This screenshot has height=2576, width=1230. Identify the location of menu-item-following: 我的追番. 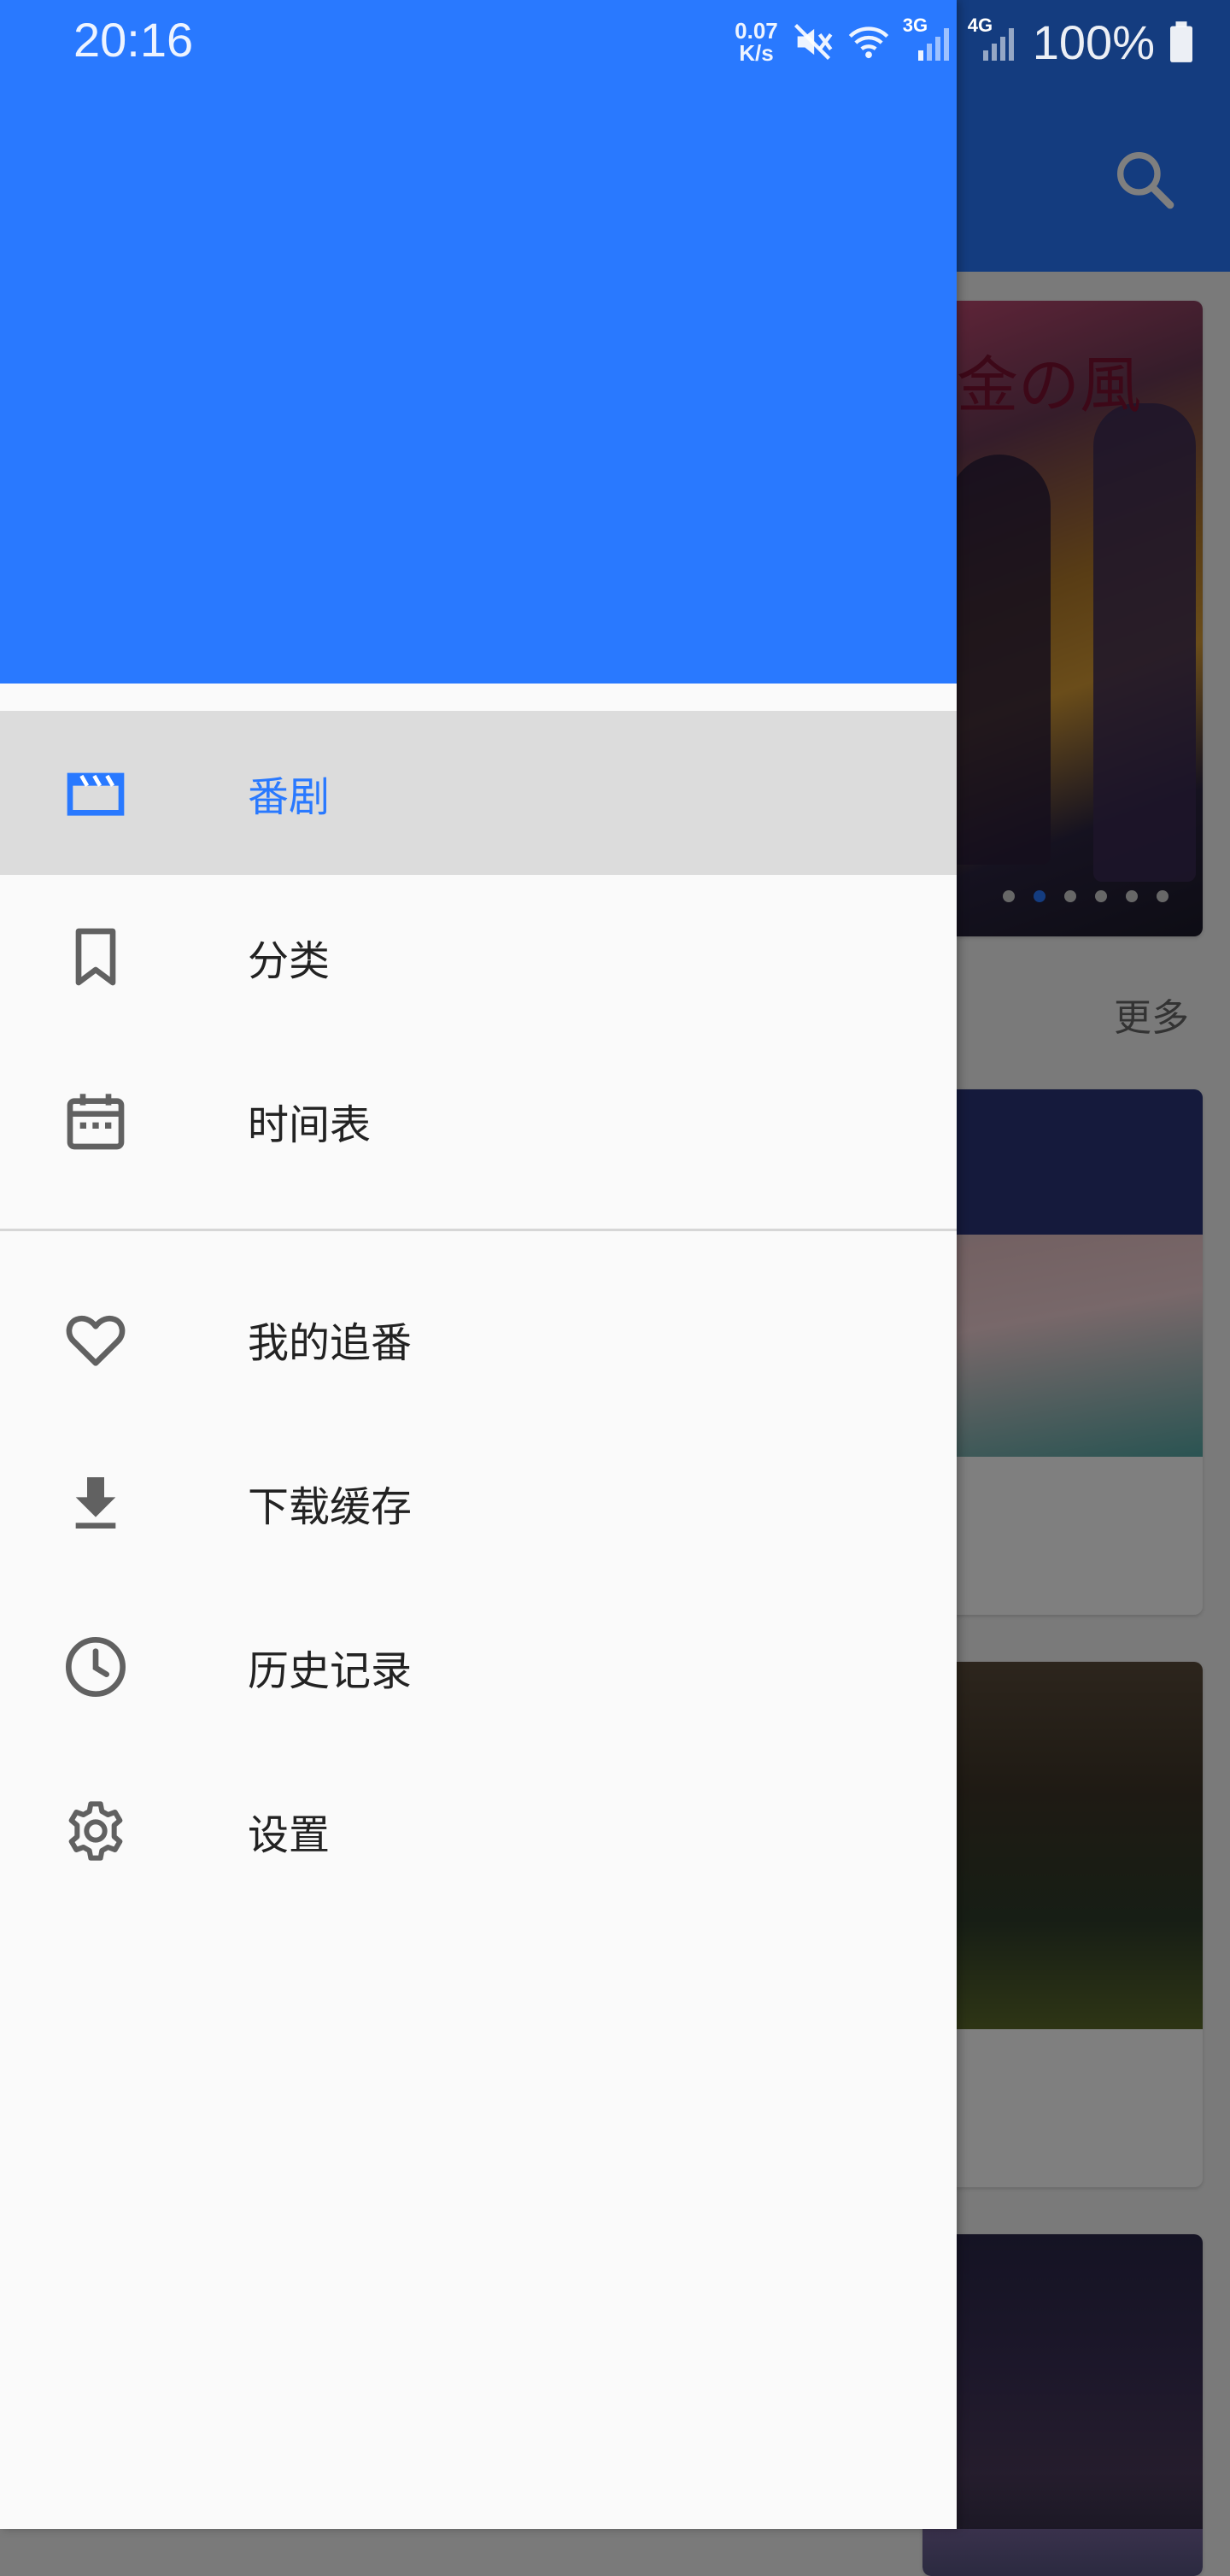
(478, 1339).